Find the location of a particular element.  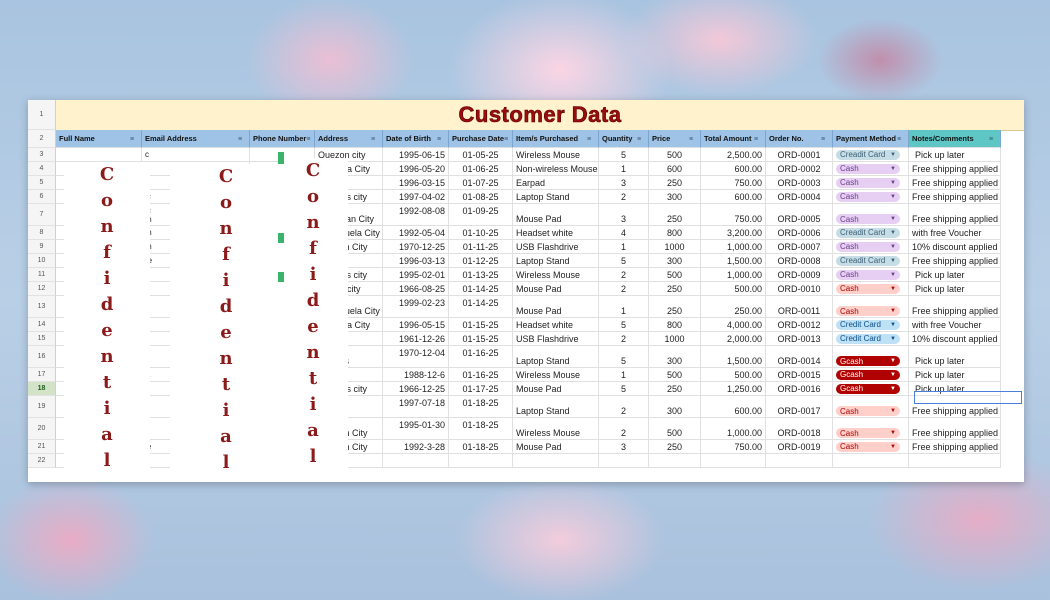

row-number: 7 is located at coordinates (42, 215).